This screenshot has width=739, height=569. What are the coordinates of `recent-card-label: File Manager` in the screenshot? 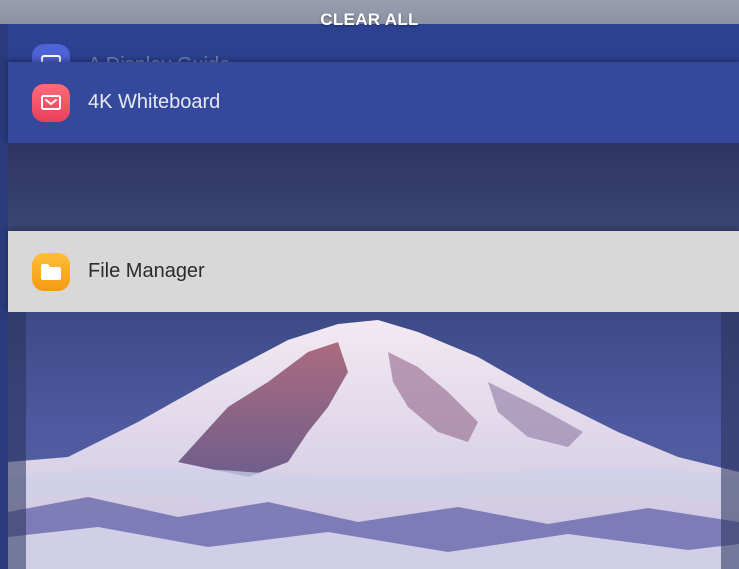 It's located at (146, 271).